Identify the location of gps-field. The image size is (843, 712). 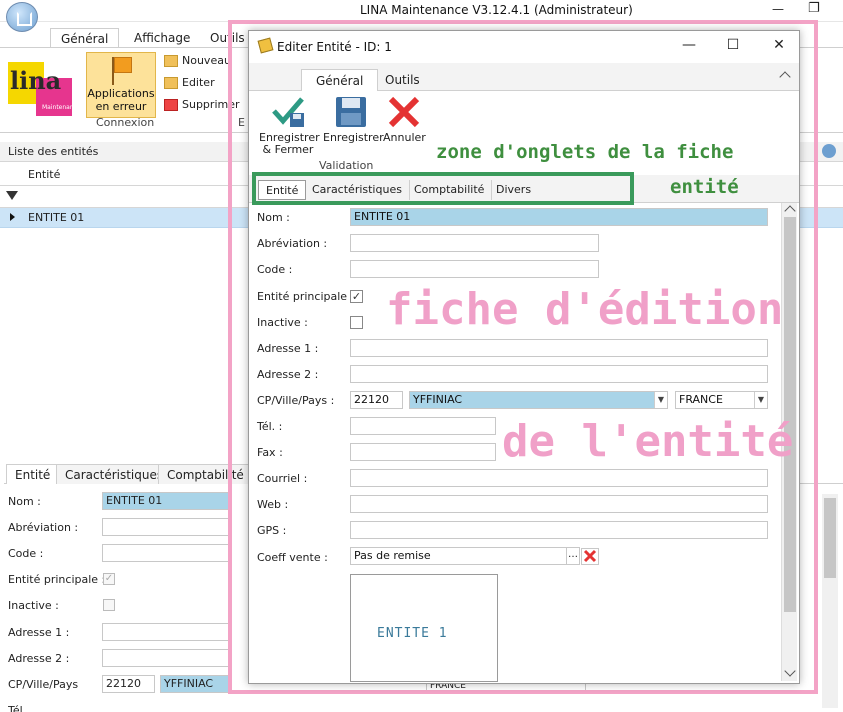
(559, 530).